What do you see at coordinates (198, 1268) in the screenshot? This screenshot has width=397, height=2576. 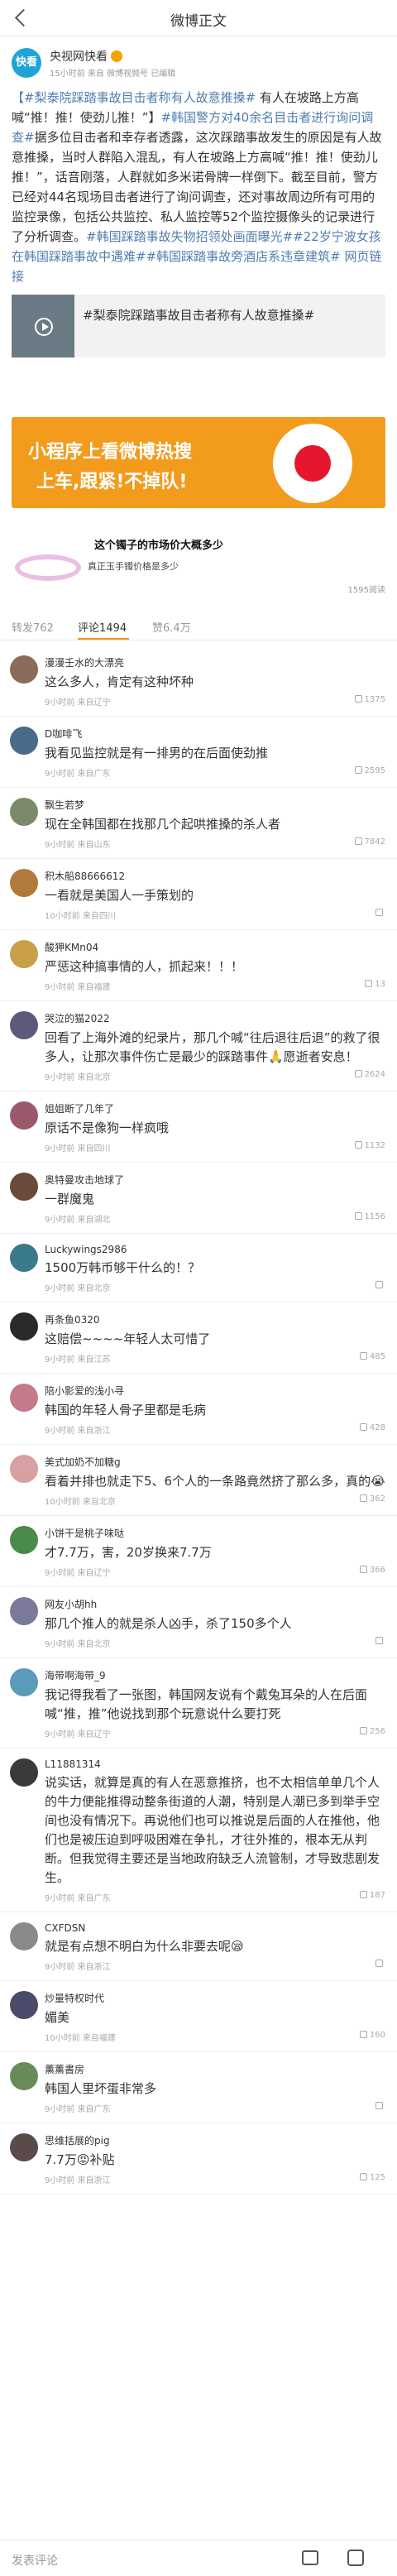 I see `comment-item: Luckywings2986 1500万韩币够干什么的！？ 9小时前 来自北京` at bounding box center [198, 1268].